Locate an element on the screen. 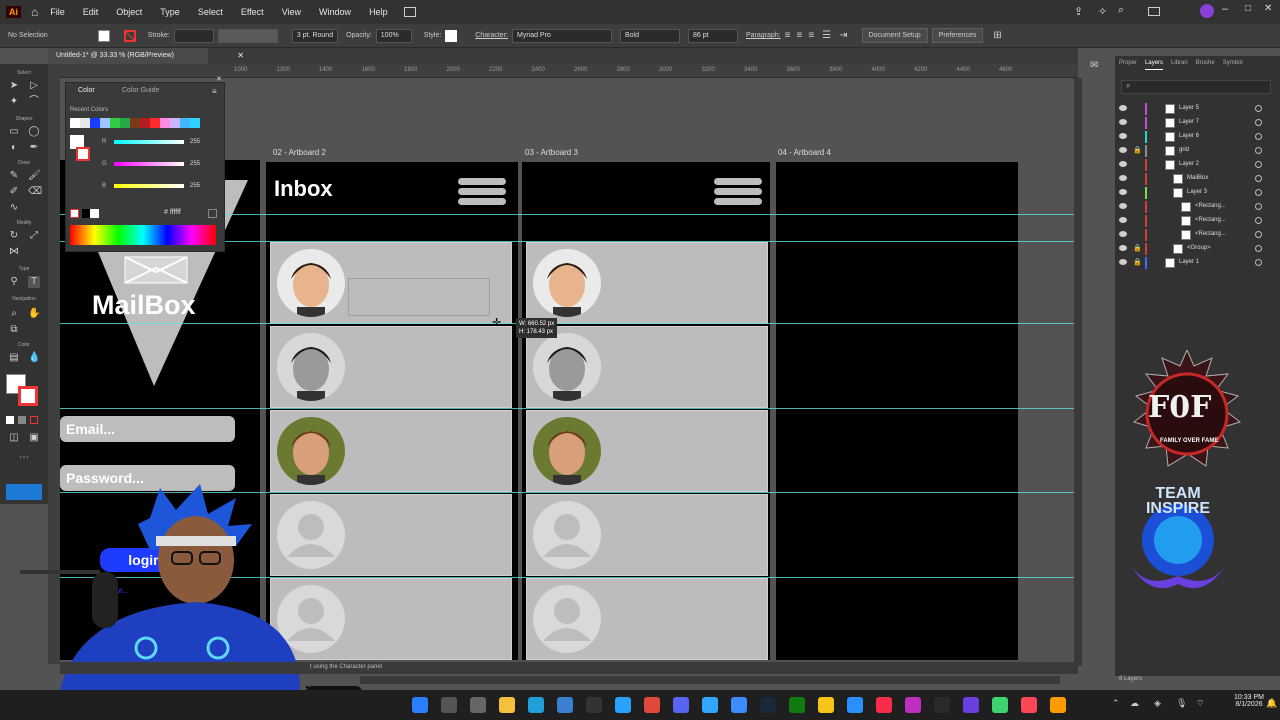  none-mode-icon is located at coordinates (34, 420).